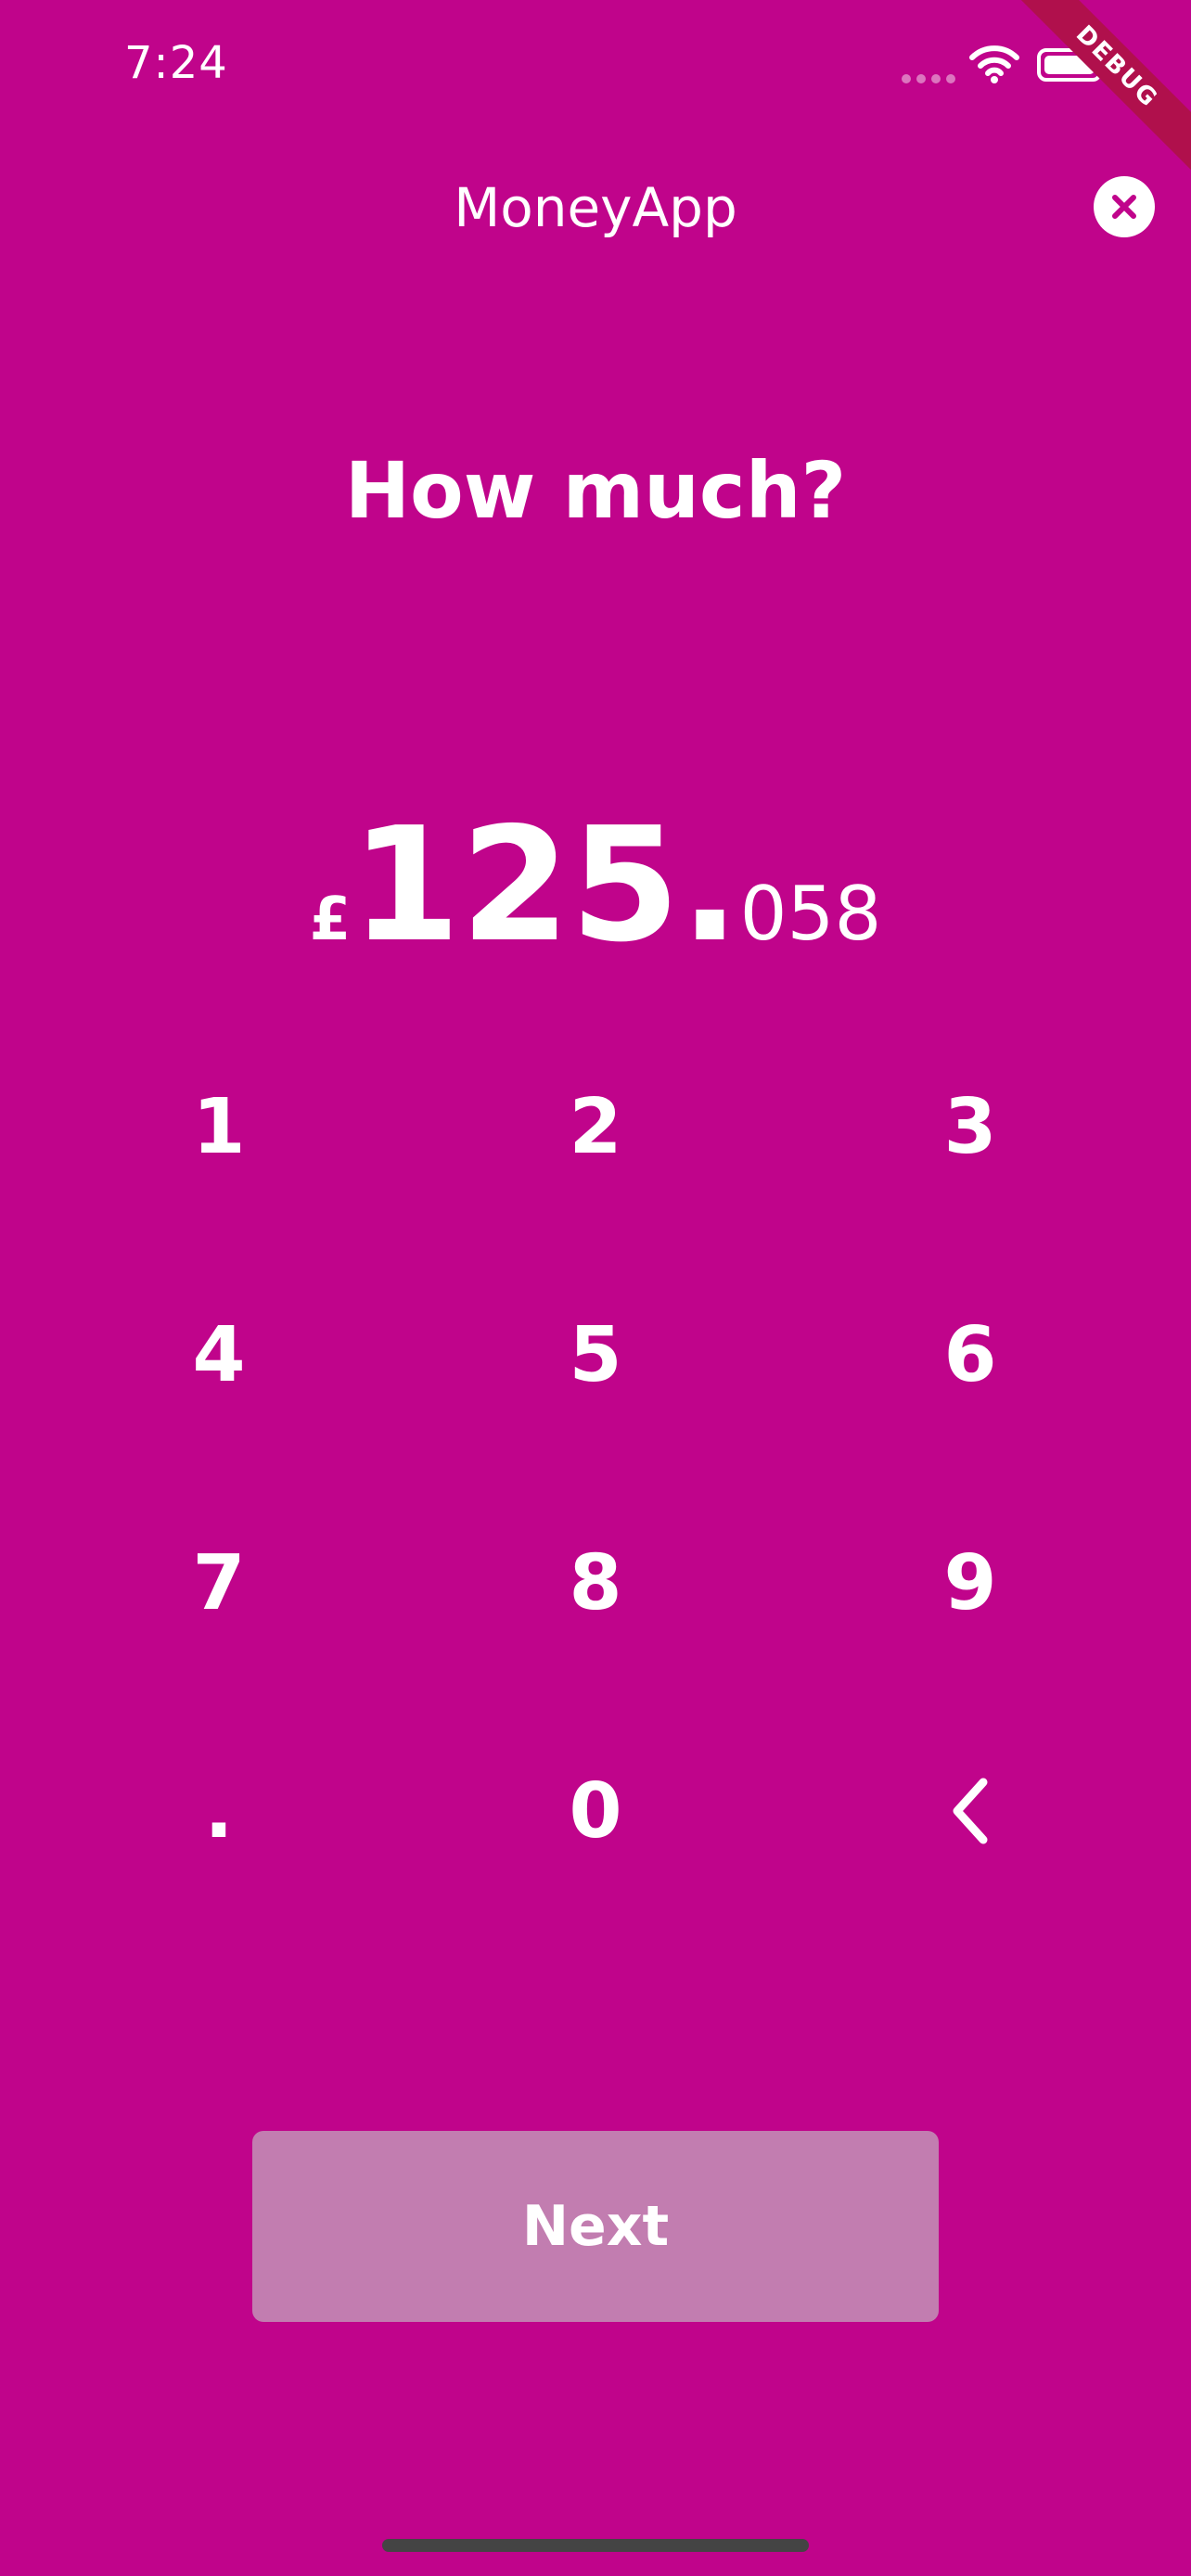 The height and width of the screenshot is (2576, 1191). I want to click on wifi-icon, so click(994, 65).